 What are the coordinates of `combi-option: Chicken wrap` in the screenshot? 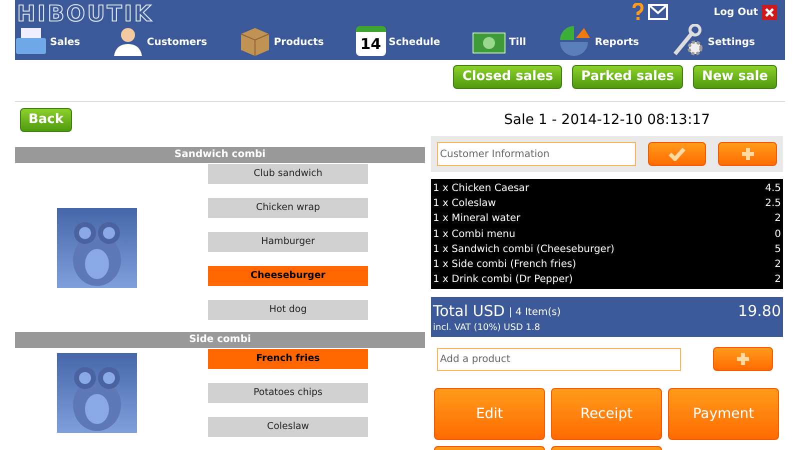 It's located at (288, 208).